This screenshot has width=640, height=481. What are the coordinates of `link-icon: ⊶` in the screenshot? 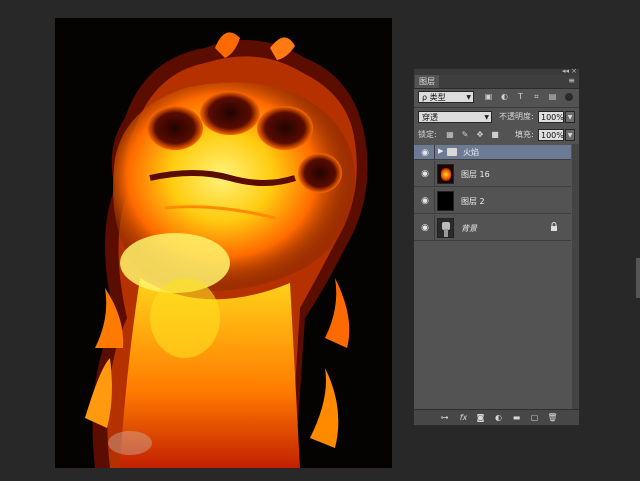 It's located at (444, 417).